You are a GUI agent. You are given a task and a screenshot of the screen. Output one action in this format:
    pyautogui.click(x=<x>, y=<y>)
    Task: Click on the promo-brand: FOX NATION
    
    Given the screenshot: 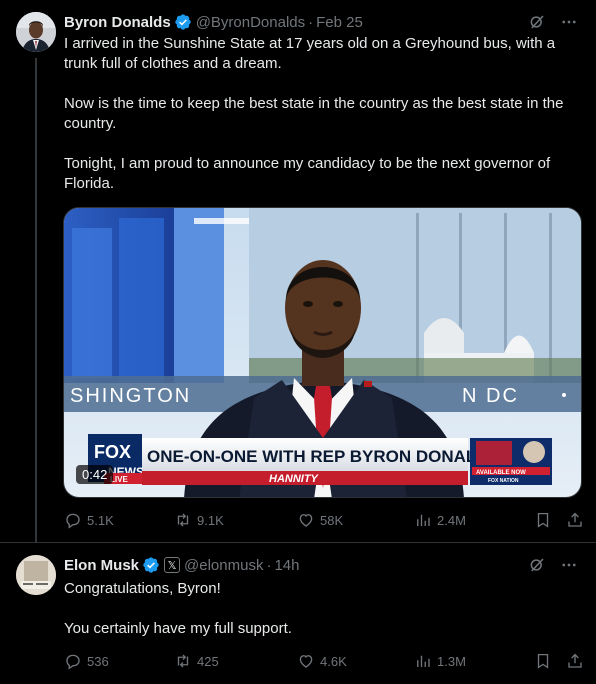 What is the action you would take?
    pyautogui.click(x=503, y=481)
    